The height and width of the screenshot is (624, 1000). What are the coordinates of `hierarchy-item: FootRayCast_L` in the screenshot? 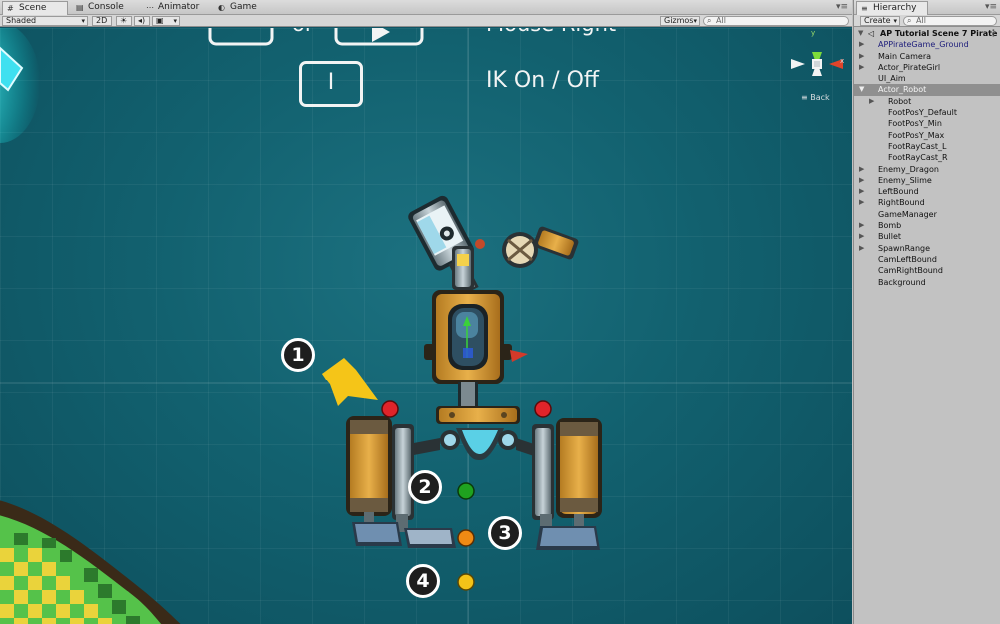 It's located at (927, 146).